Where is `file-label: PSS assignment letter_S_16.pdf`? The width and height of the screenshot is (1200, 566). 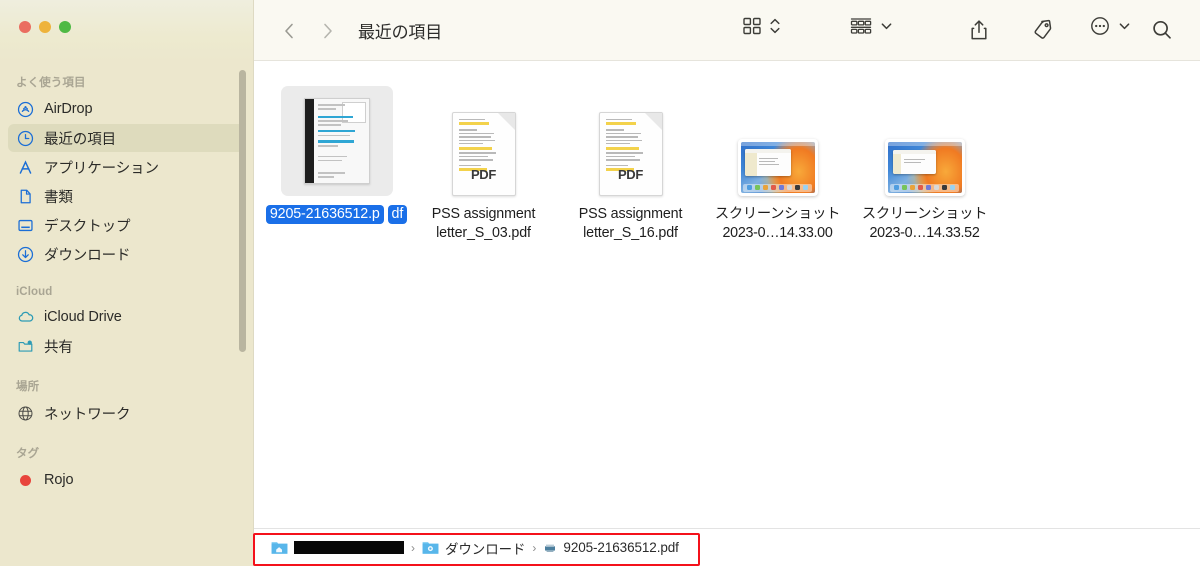 file-label: PSS assignment letter_S_16.pdf is located at coordinates (630, 224).